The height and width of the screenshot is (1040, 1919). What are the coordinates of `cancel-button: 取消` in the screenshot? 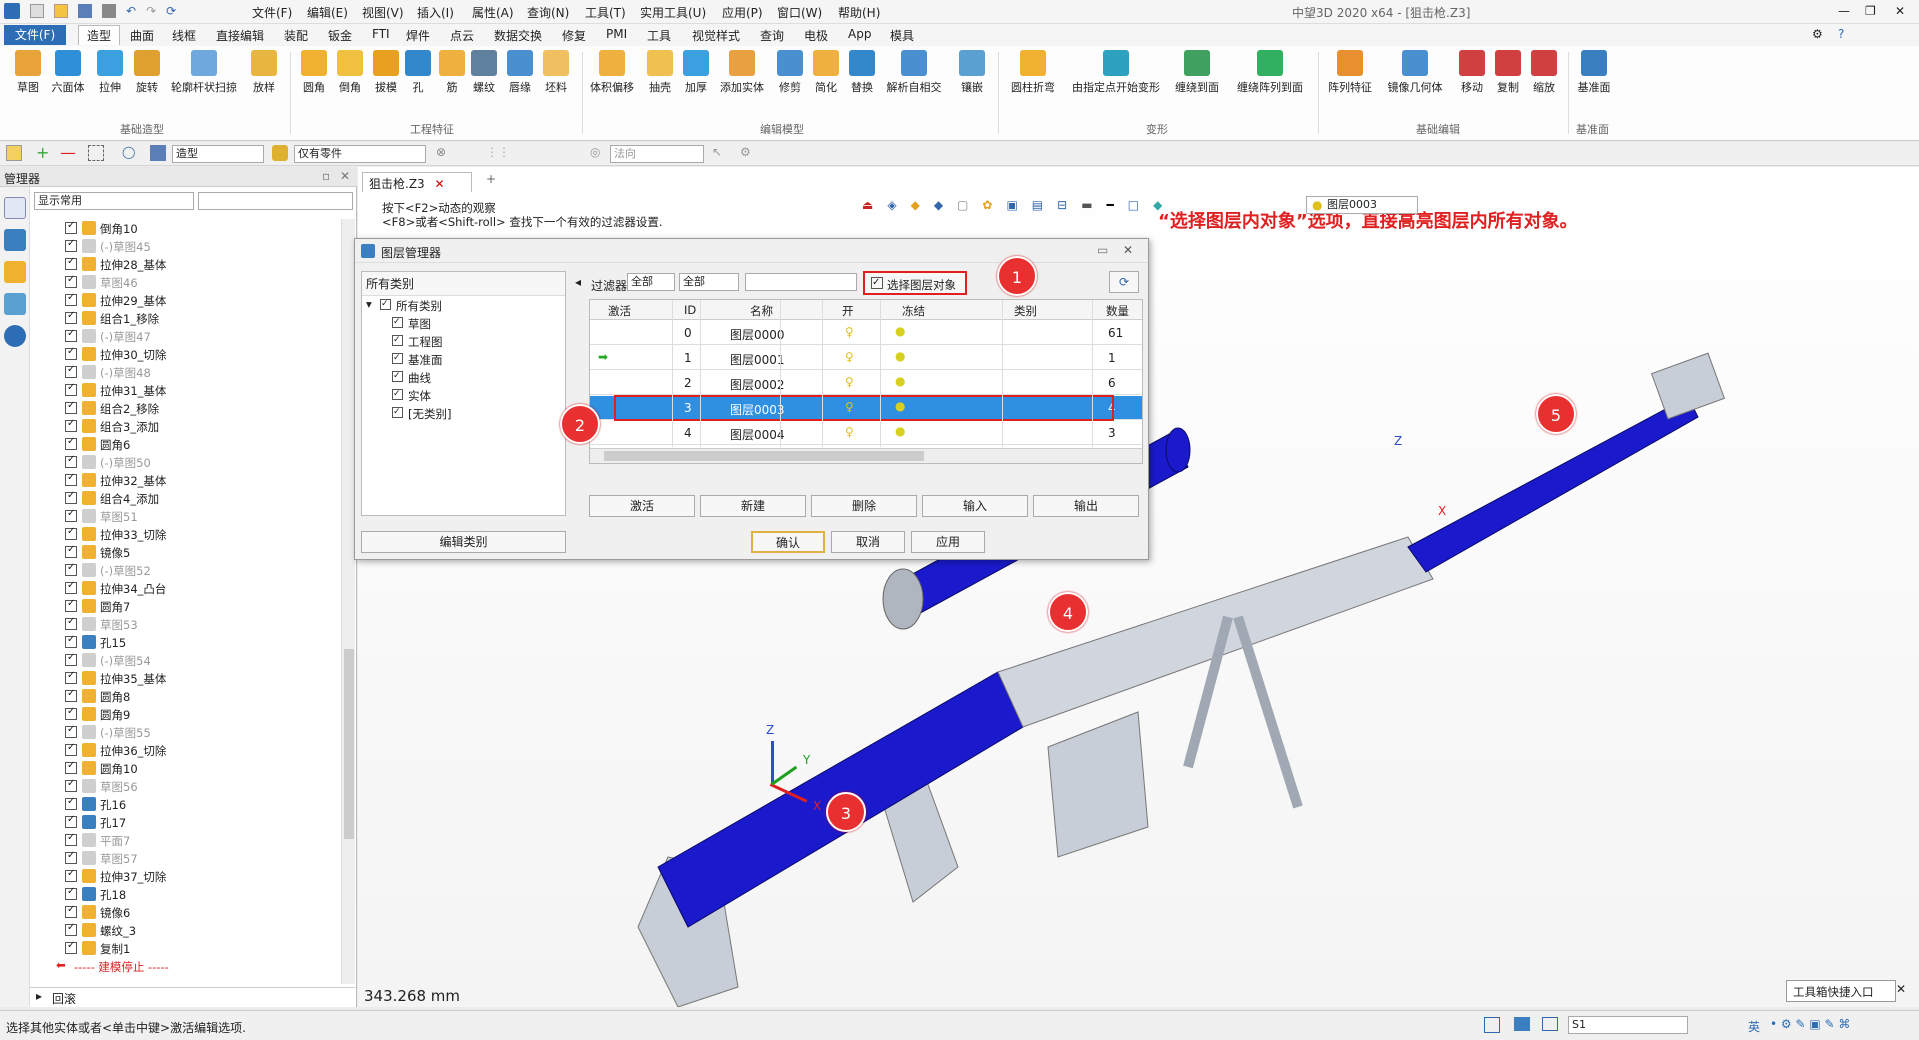 It's located at (868, 542).